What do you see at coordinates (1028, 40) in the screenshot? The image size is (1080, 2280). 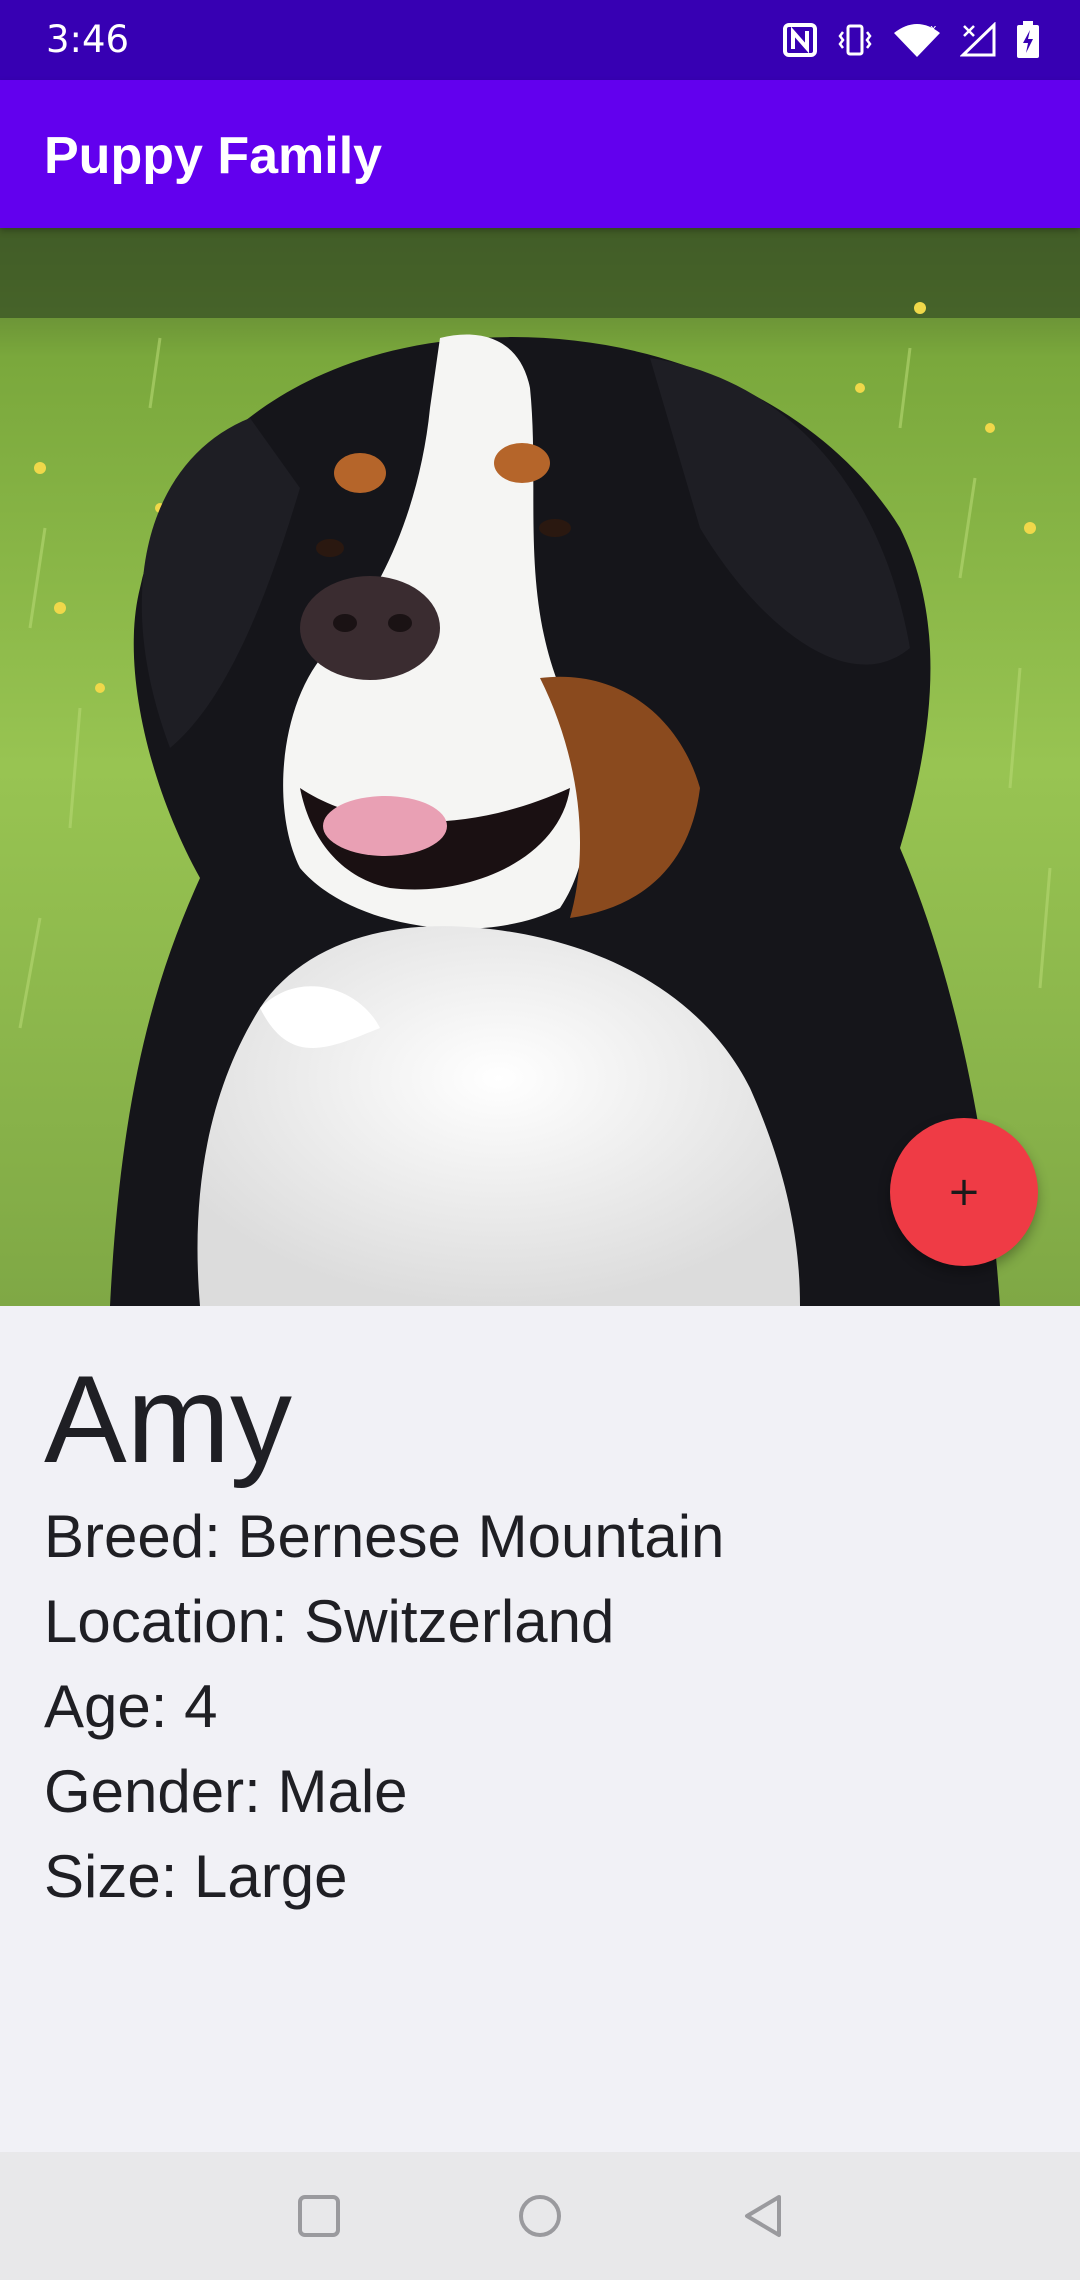 I see `battery-icon` at bounding box center [1028, 40].